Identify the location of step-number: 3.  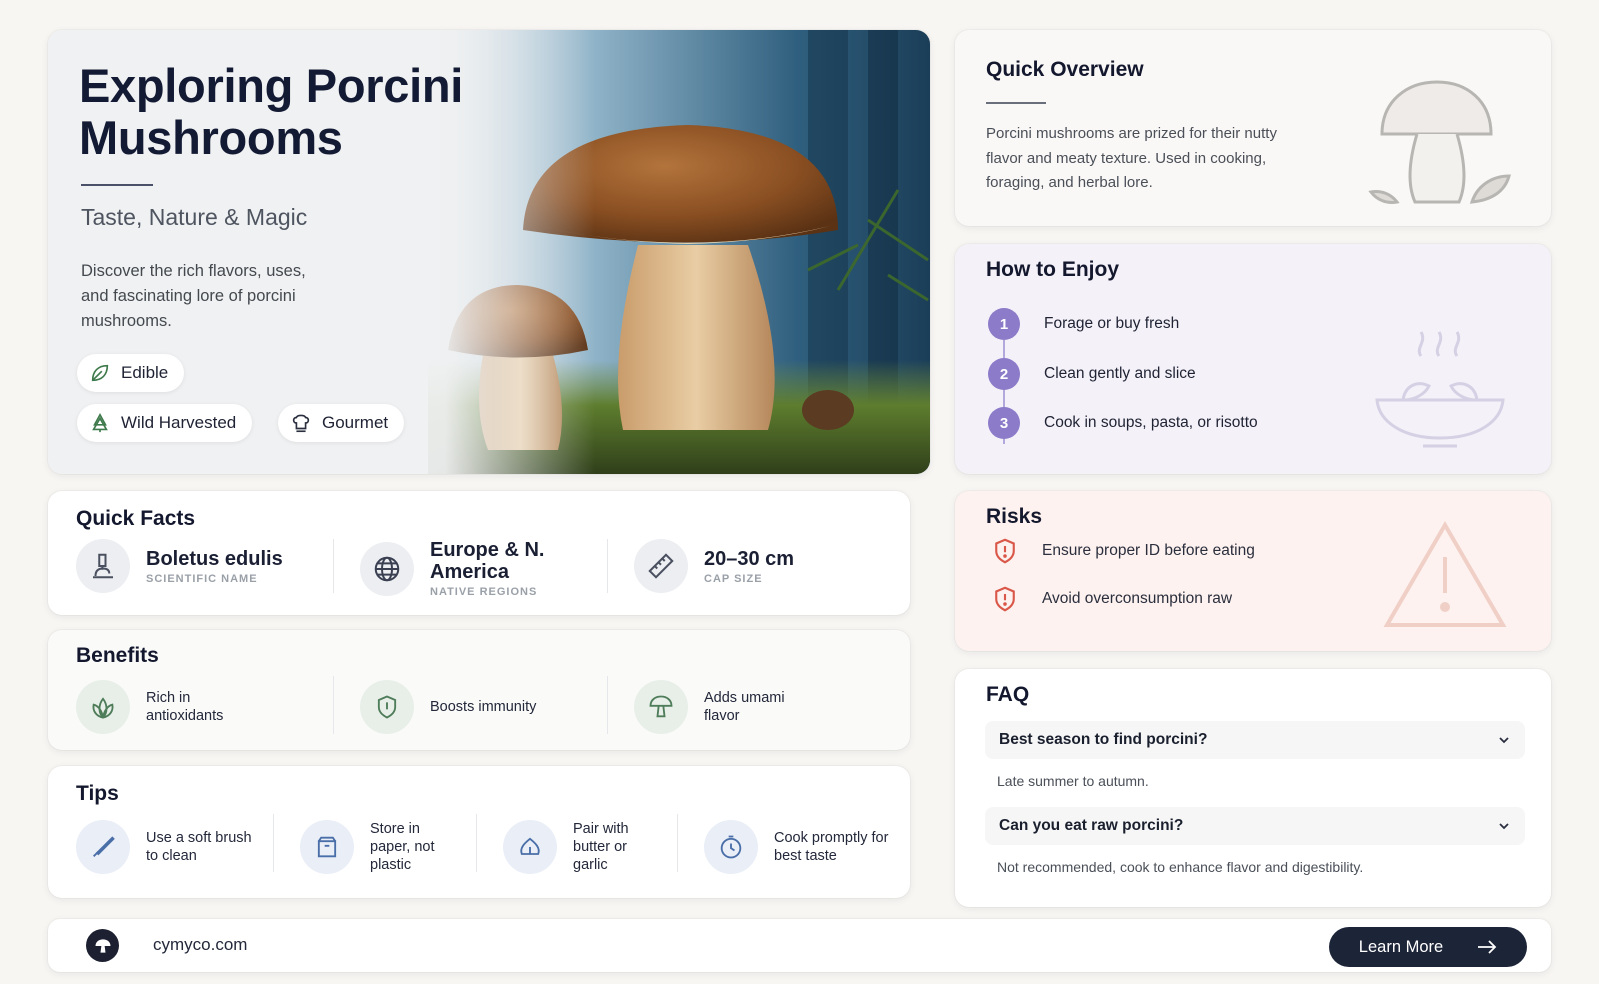
(1004, 423).